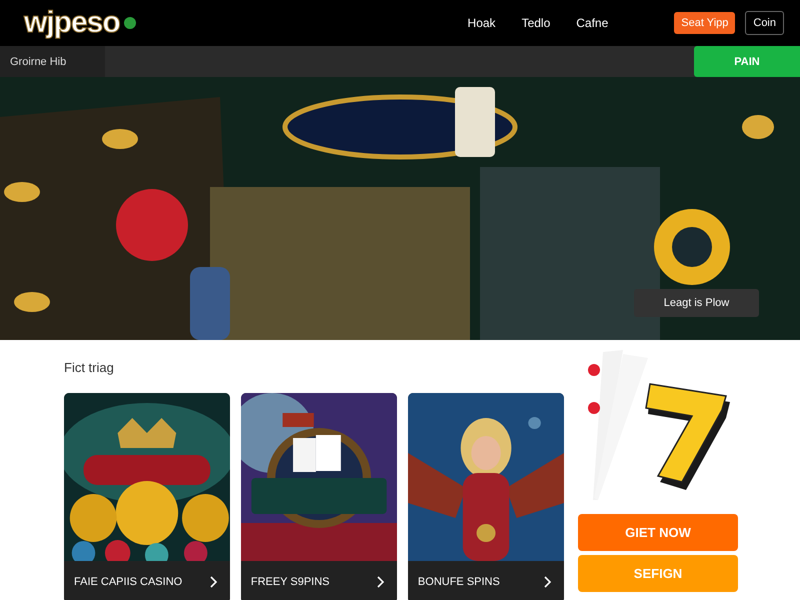  Describe the element at coordinates (486, 496) in the screenshot. I see `game-card: BONUFE SPINS` at that location.